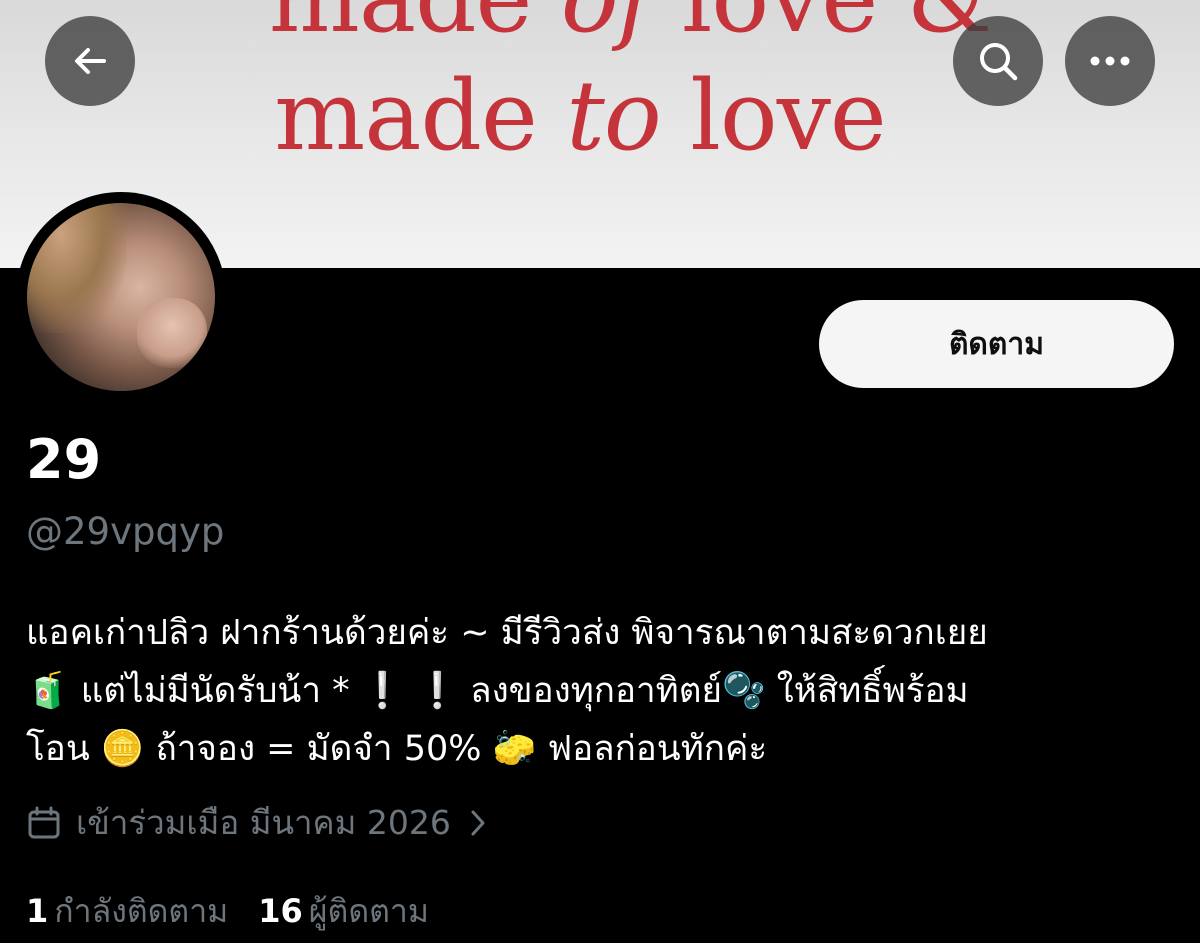 This screenshot has width=1200, height=943. I want to click on follow-button: ติดตาม, so click(996, 344).